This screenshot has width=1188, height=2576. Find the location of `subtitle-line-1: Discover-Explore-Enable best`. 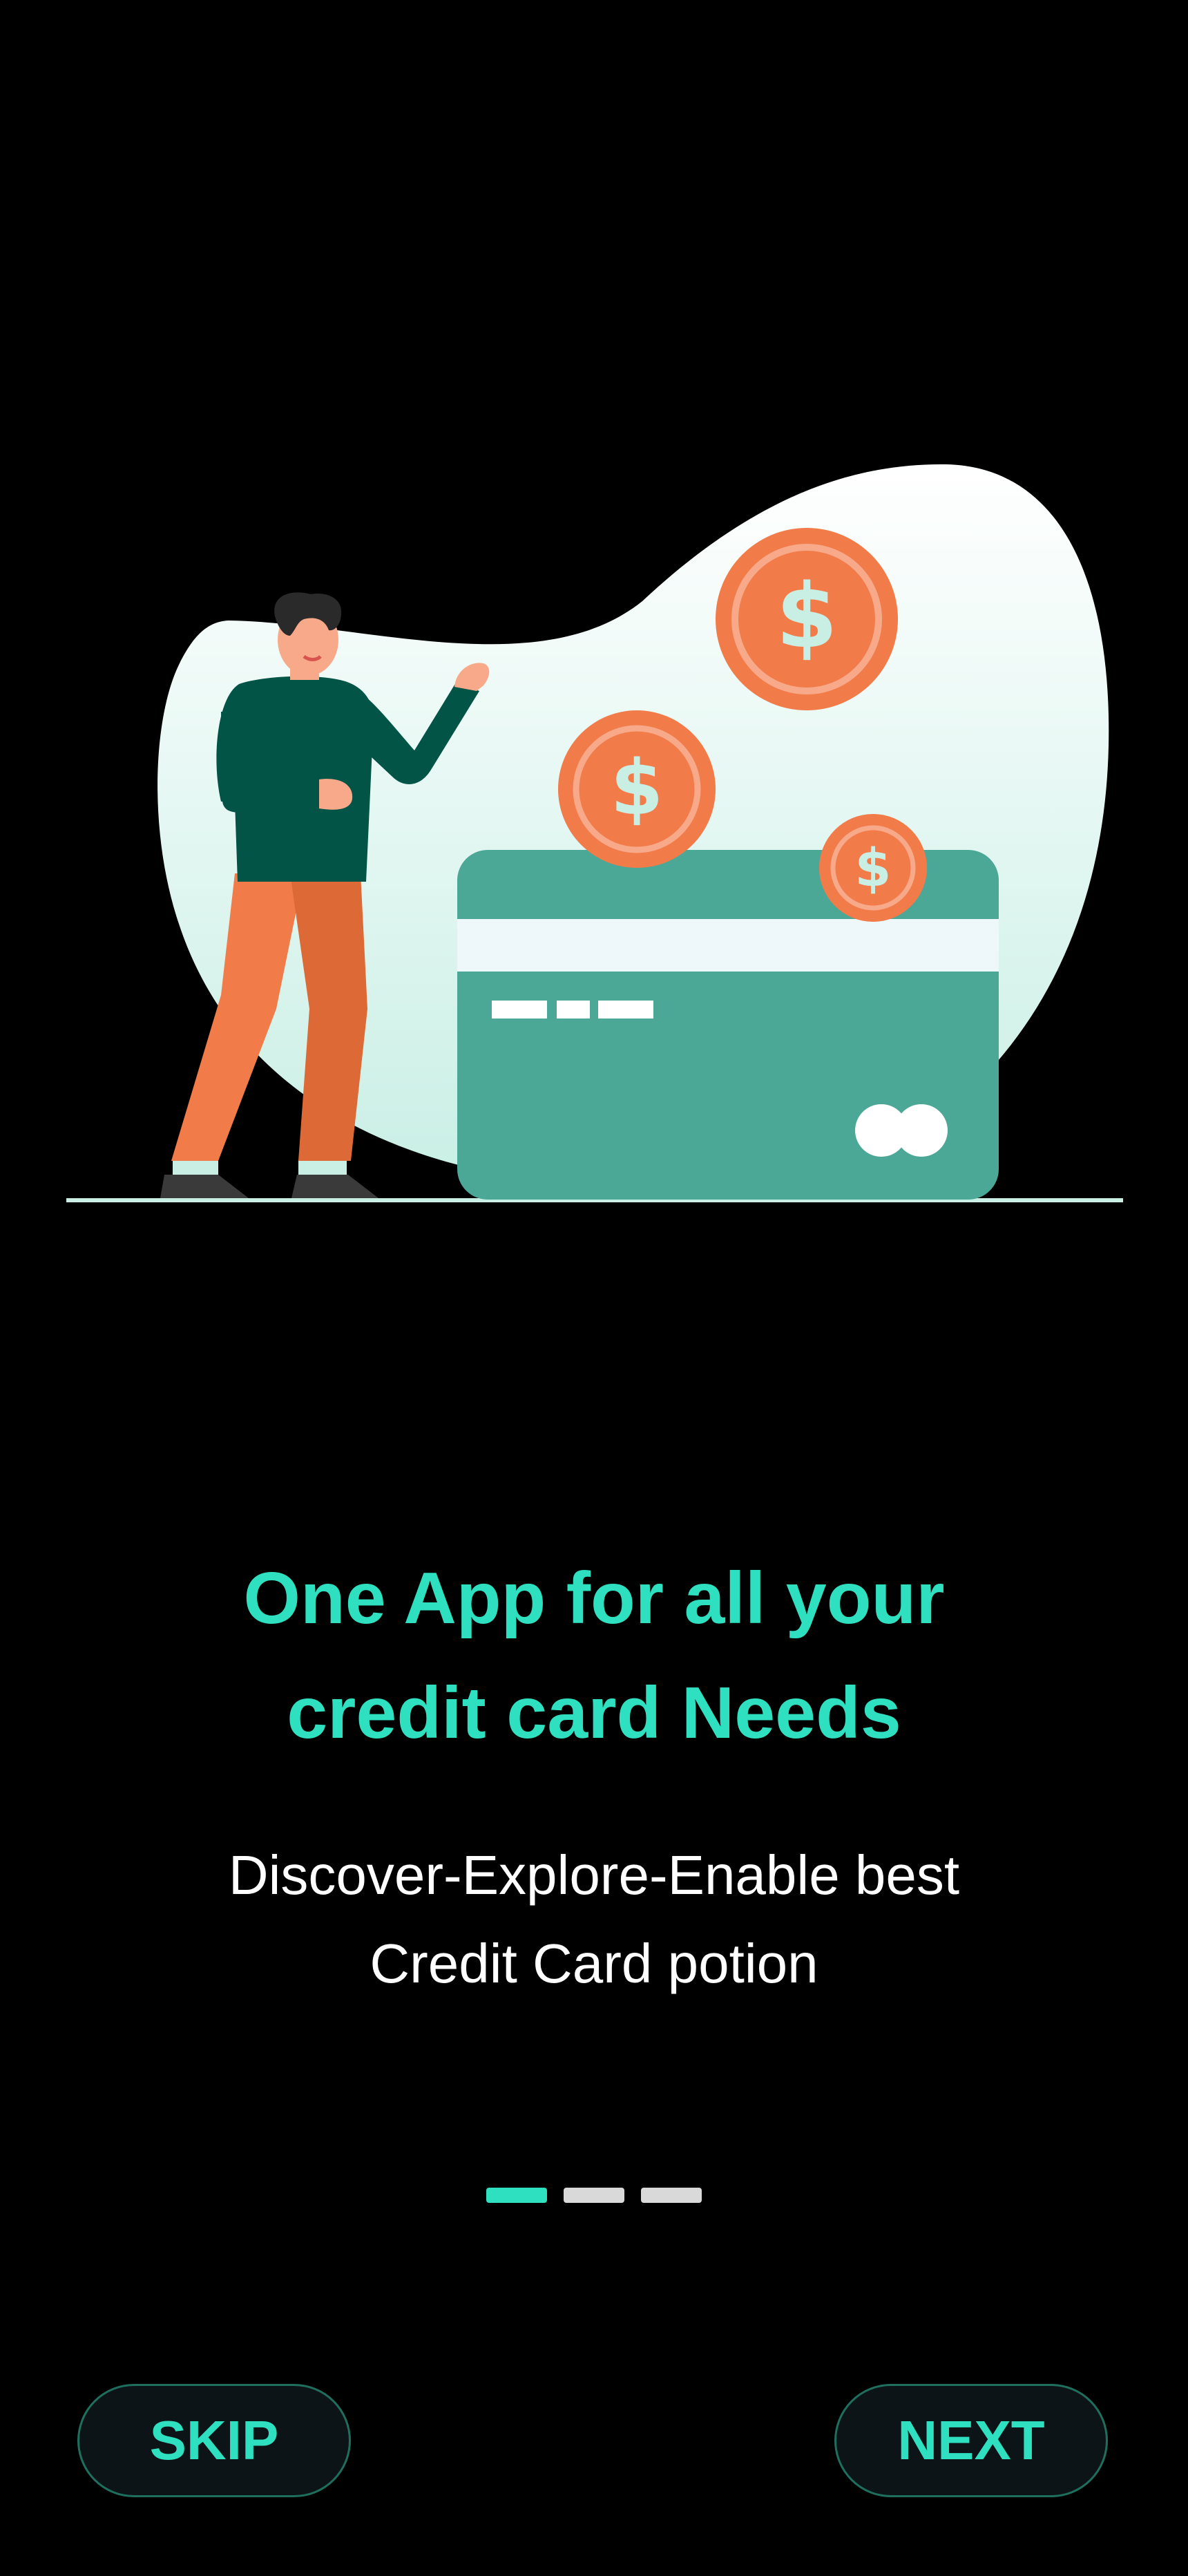

subtitle-line-1: Discover-Explore-Enable best is located at coordinates (594, 1875).